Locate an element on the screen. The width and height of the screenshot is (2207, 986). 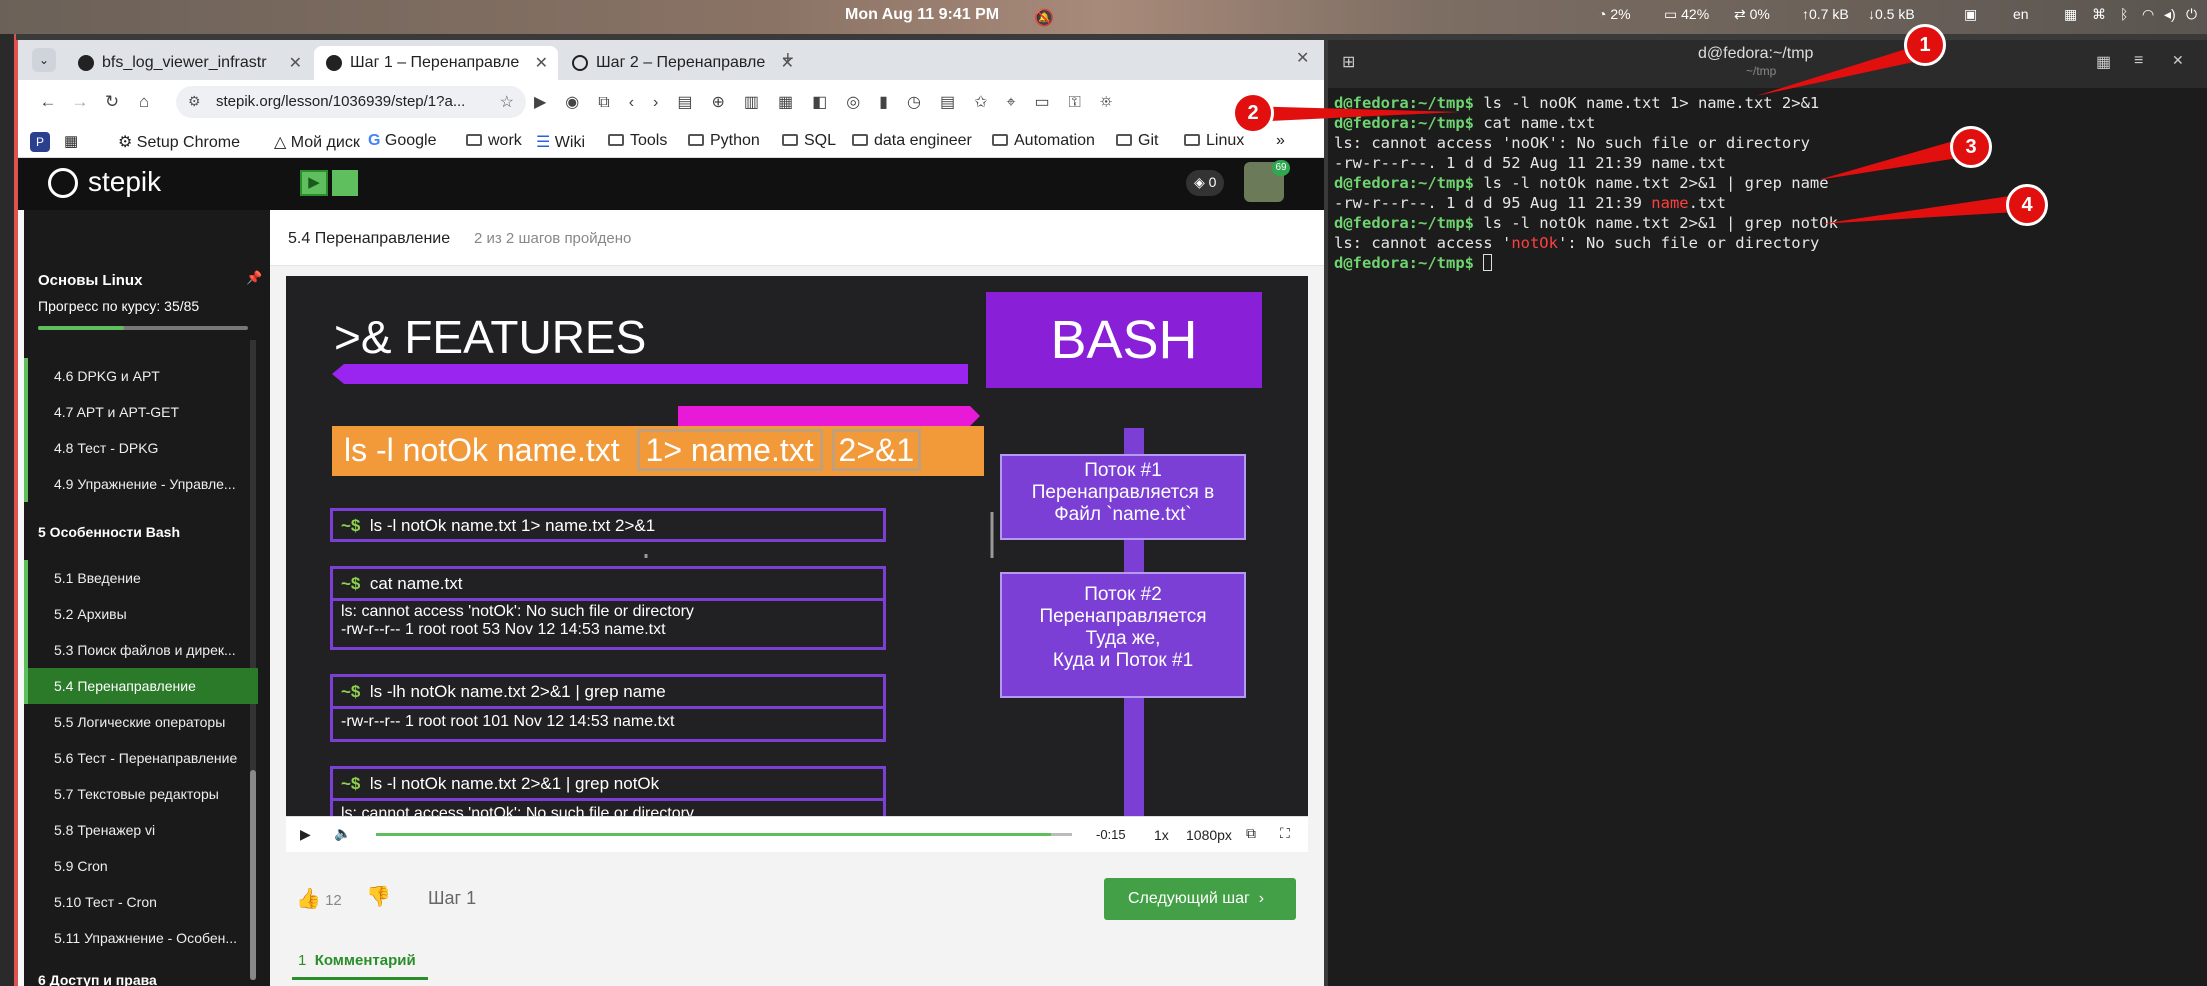
annotation-marker-4: 4 is located at coordinates (2027, 205).